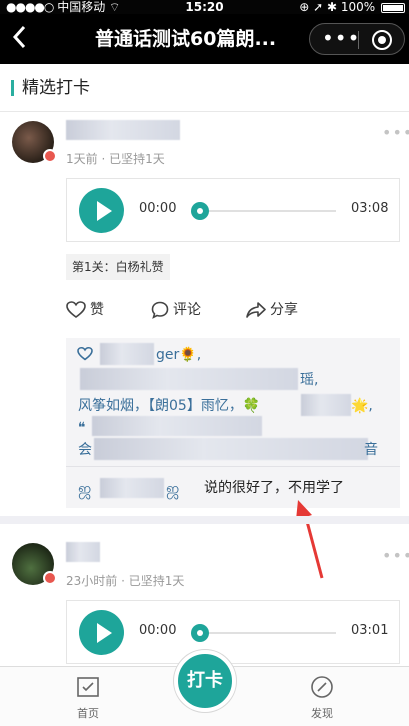  Describe the element at coordinates (177, 426) in the screenshot. I see `liker-list-blur4` at that location.